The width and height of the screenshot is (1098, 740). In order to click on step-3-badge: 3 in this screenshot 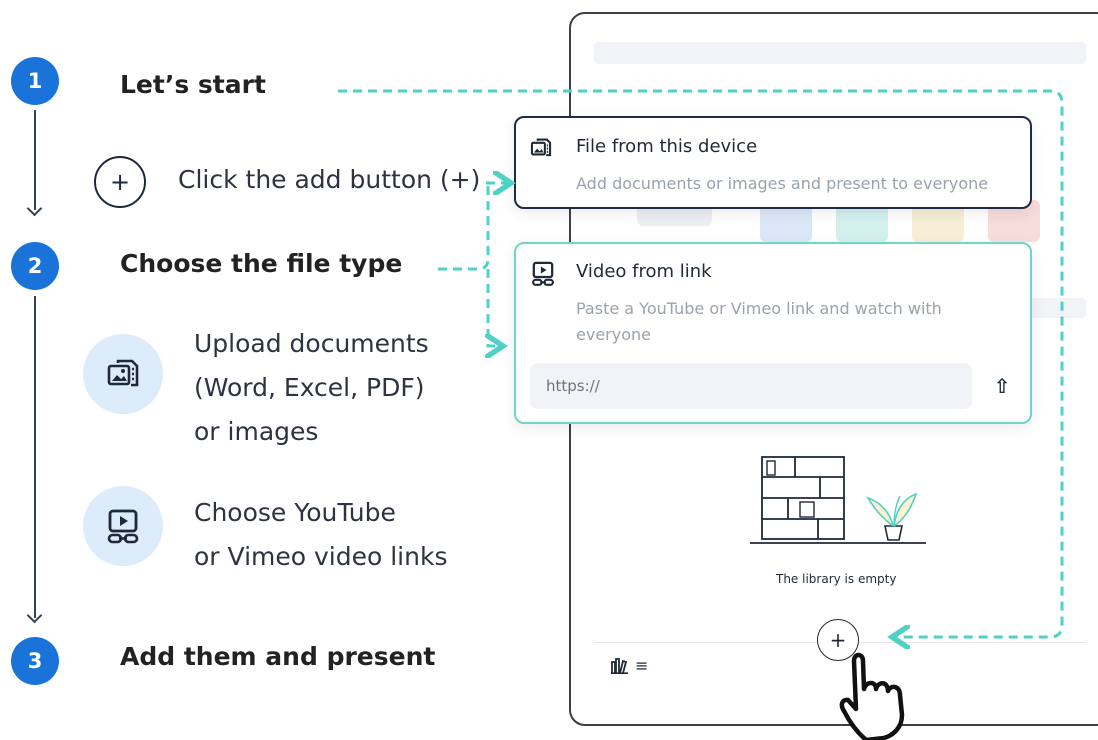, I will do `click(35, 661)`.